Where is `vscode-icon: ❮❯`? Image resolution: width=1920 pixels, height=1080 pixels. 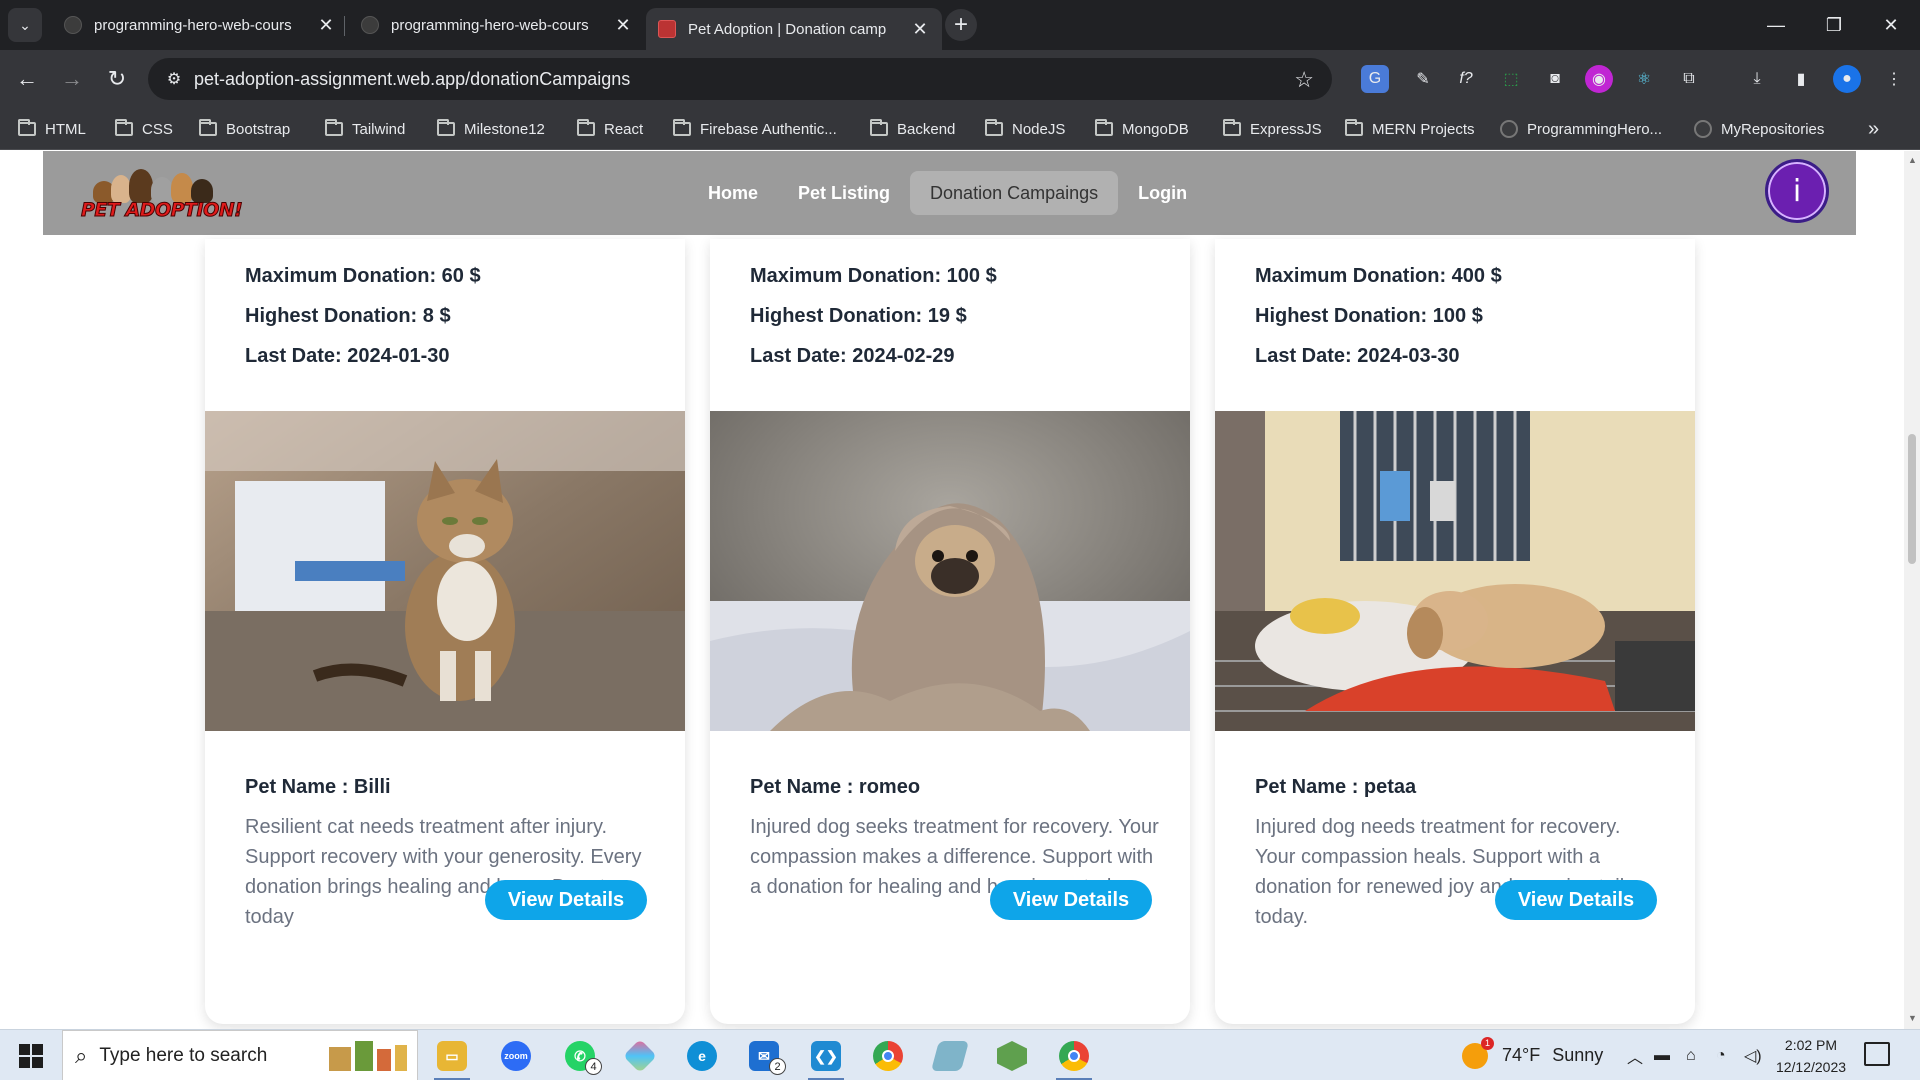
vscode-icon: ❮❯ is located at coordinates (826, 1058).